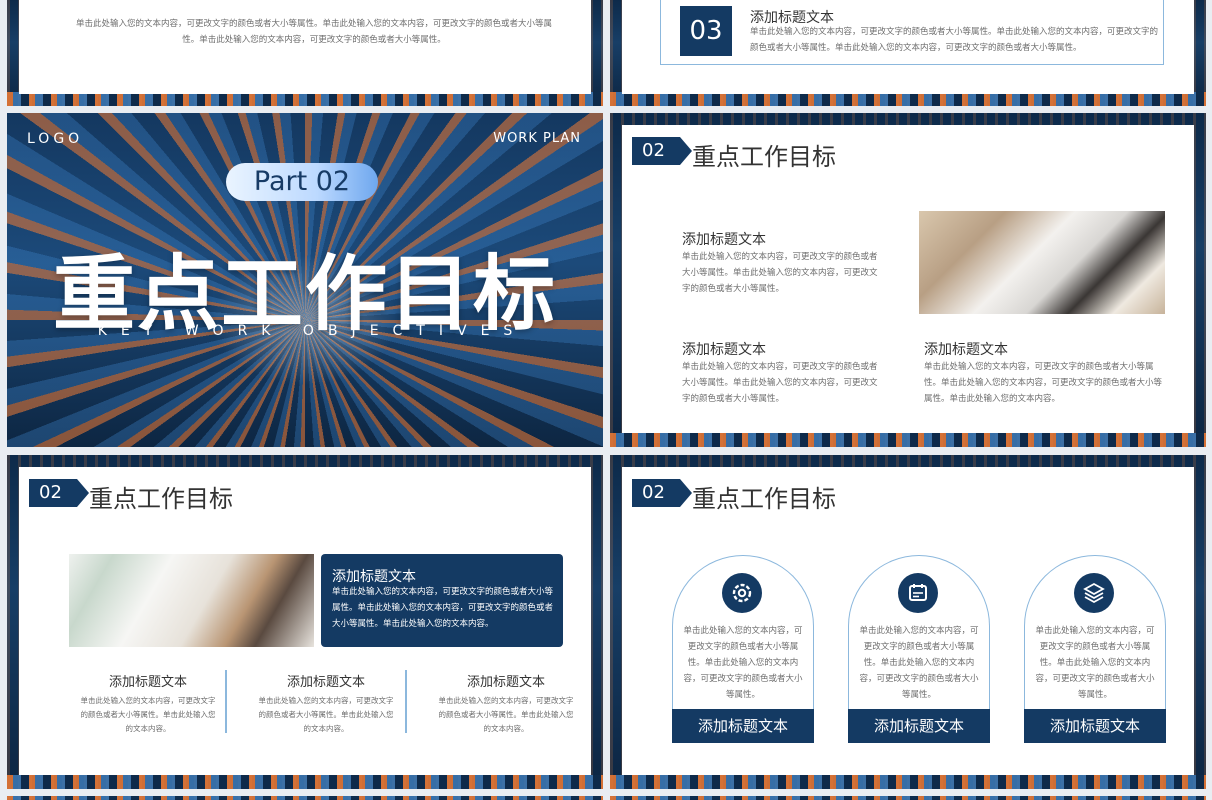  What do you see at coordinates (1094, 593) in the screenshot?
I see `layers-icon` at bounding box center [1094, 593].